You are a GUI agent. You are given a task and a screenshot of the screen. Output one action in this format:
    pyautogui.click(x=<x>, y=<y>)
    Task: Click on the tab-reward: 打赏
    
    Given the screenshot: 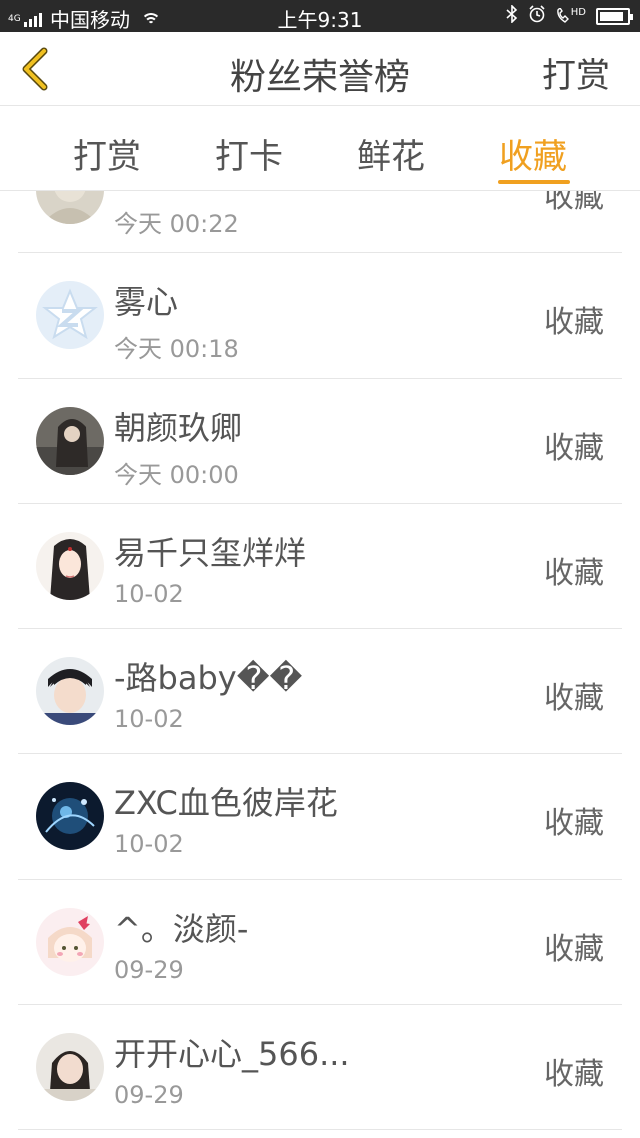 What is the action you would take?
    pyautogui.click(x=107, y=153)
    